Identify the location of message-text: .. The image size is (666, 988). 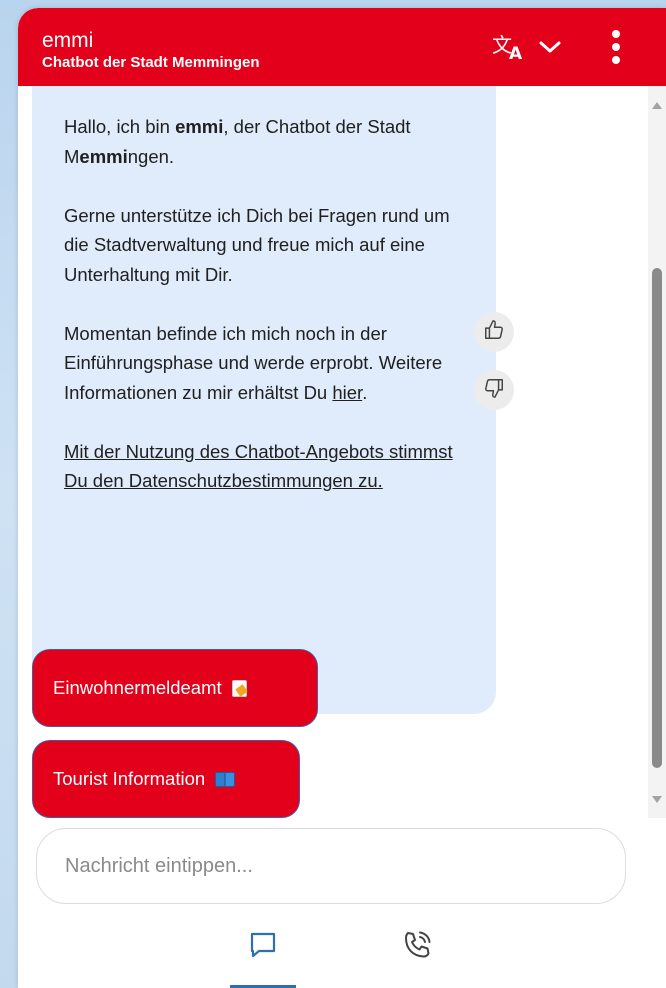
(365, 392).